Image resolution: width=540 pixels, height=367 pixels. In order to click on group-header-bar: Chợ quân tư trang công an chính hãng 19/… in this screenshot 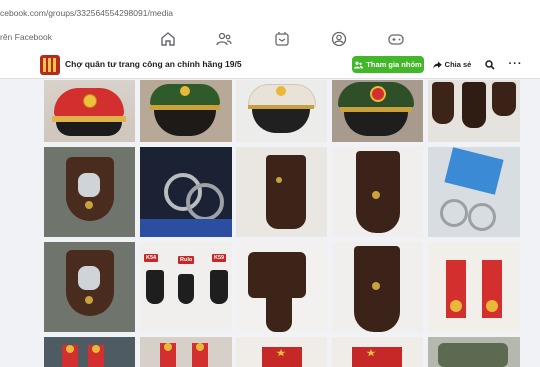, I will do `click(270, 65)`.